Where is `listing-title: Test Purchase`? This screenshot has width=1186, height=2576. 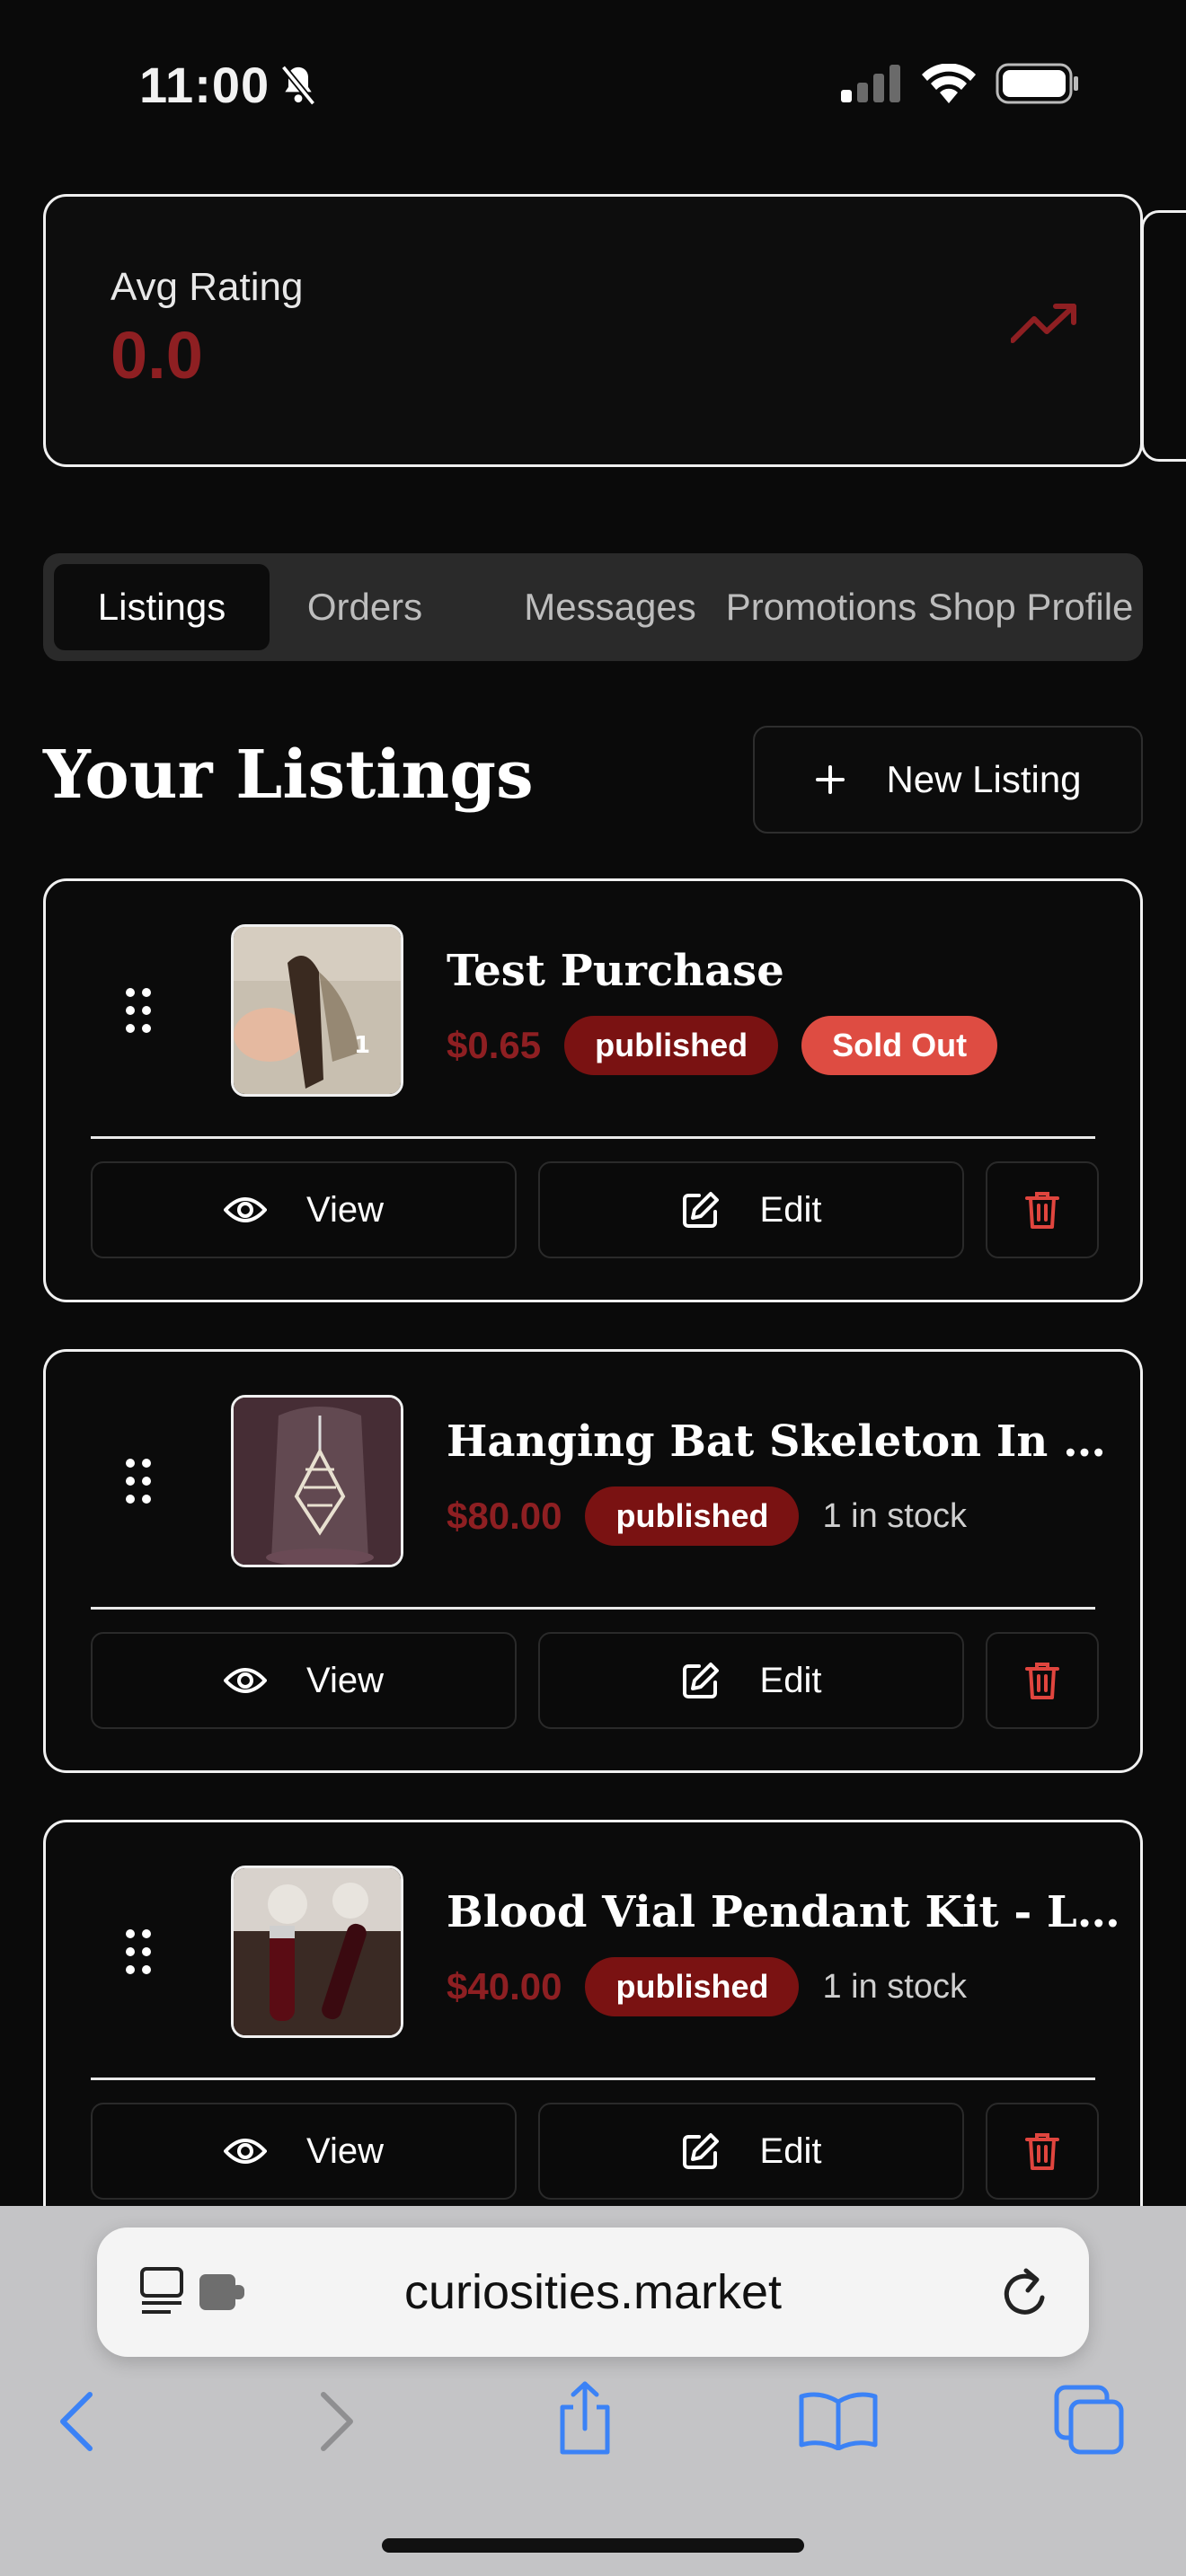
listing-title: Test Purchase is located at coordinates (788, 971).